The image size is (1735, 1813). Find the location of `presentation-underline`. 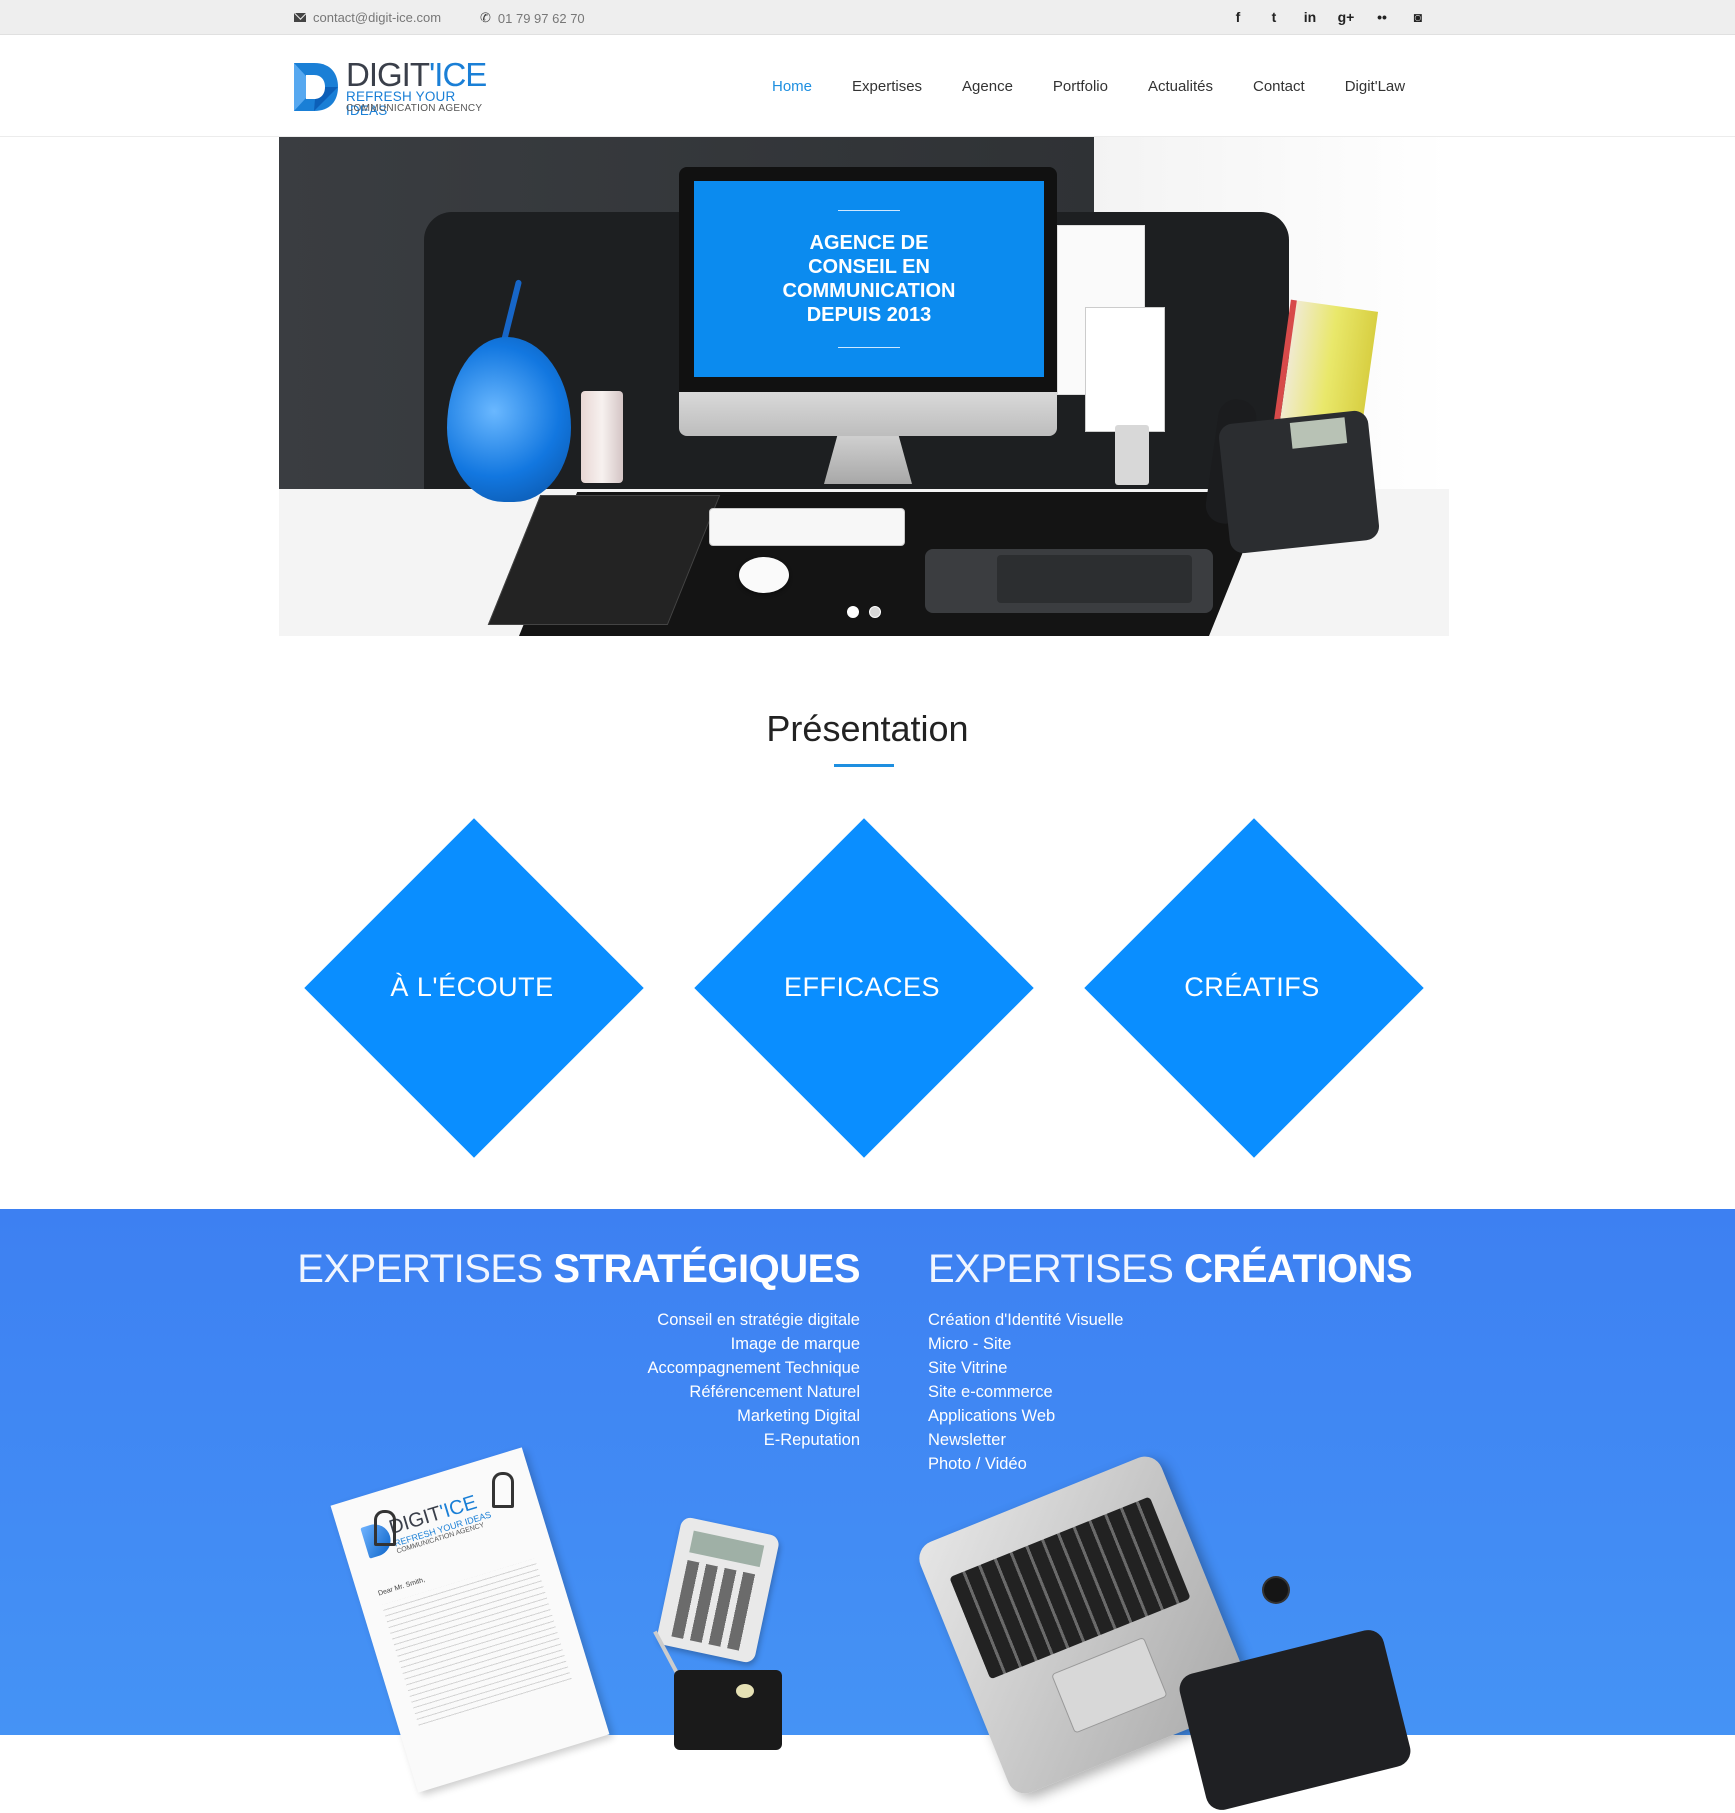

presentation-underline is located at coordinates (864, 765).